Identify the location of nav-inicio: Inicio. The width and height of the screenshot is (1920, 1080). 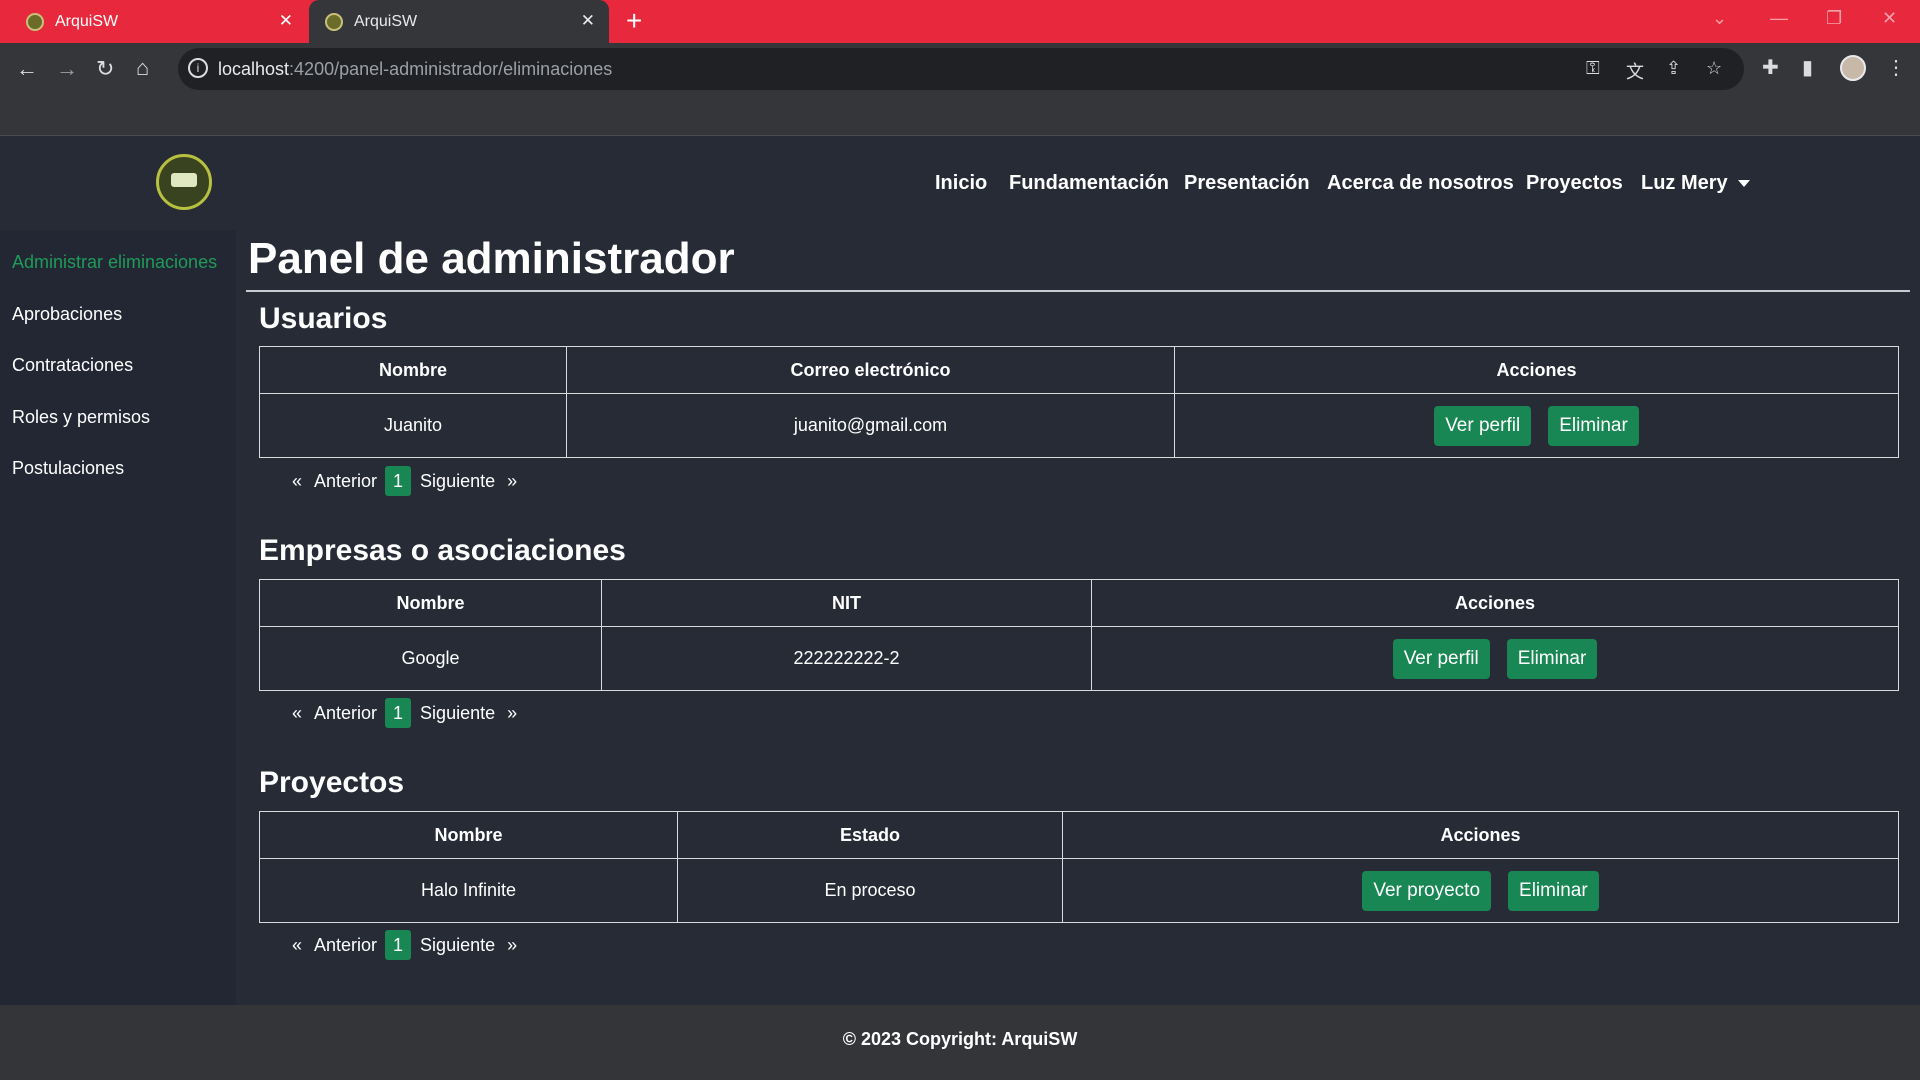
(961, 183).